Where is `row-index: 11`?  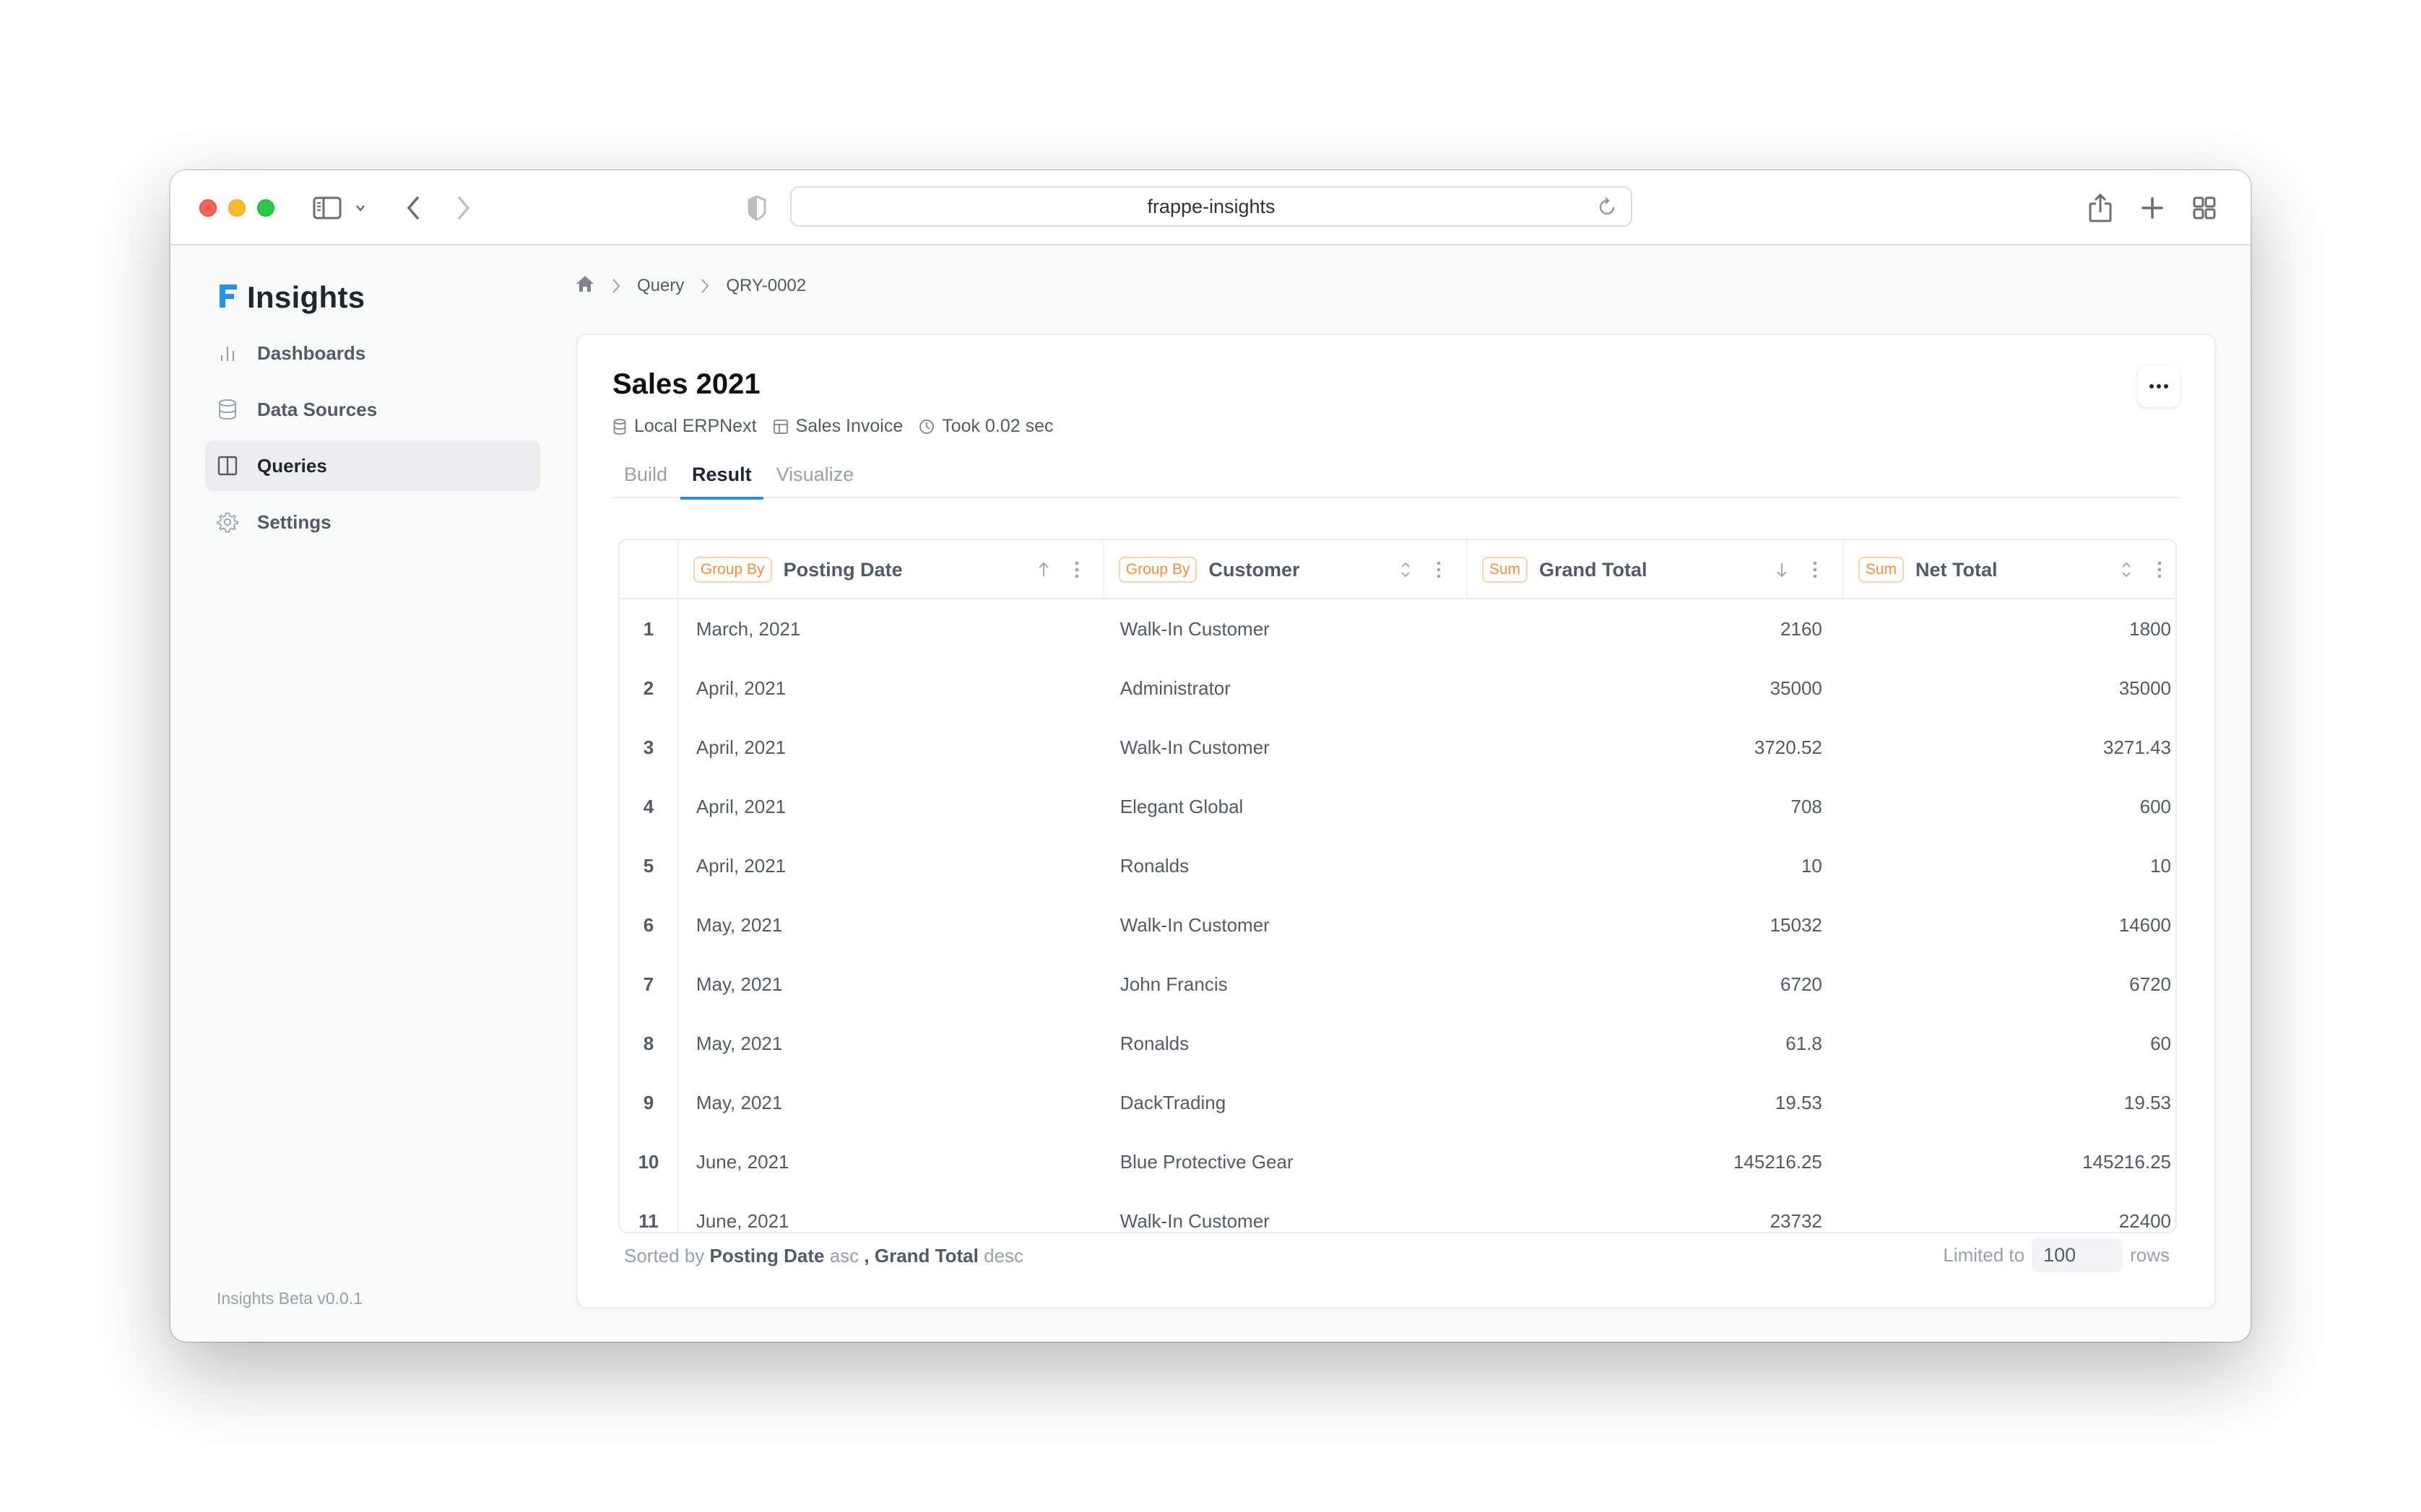 row-index: 11 is located at coordinates (649, 1211).